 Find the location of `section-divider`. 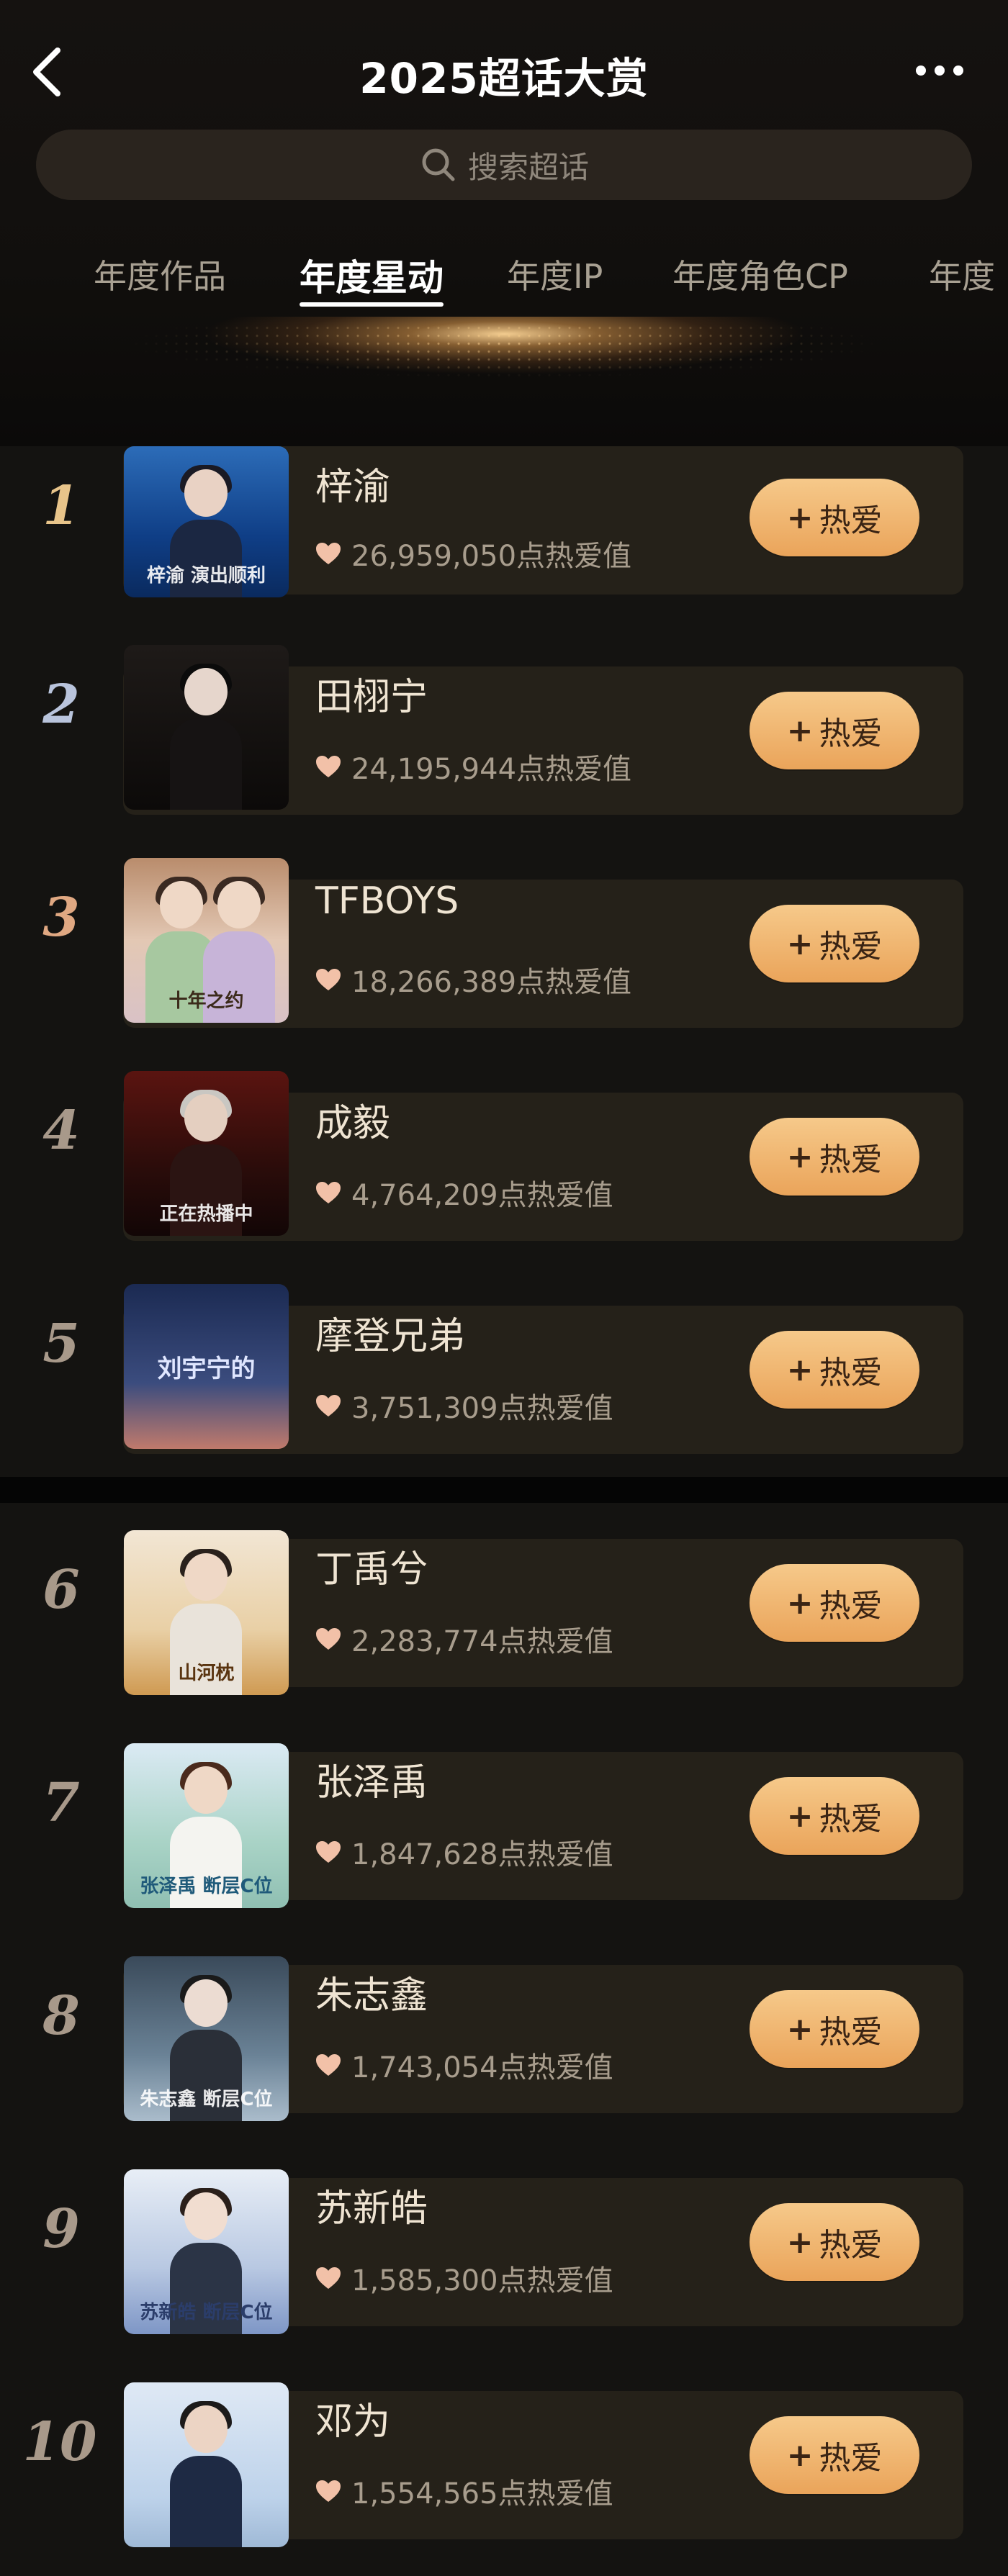

section-divider is located at coordinates (504, 1490).